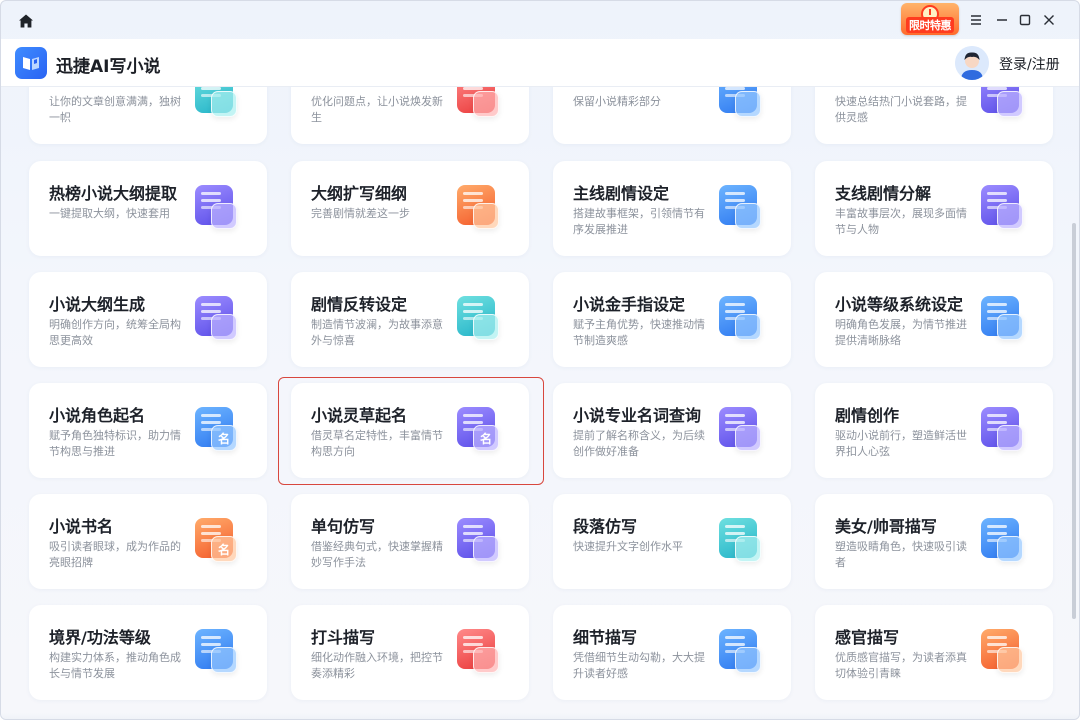  I want to click on feature-card-title: 细节描写, so click(605, 637).